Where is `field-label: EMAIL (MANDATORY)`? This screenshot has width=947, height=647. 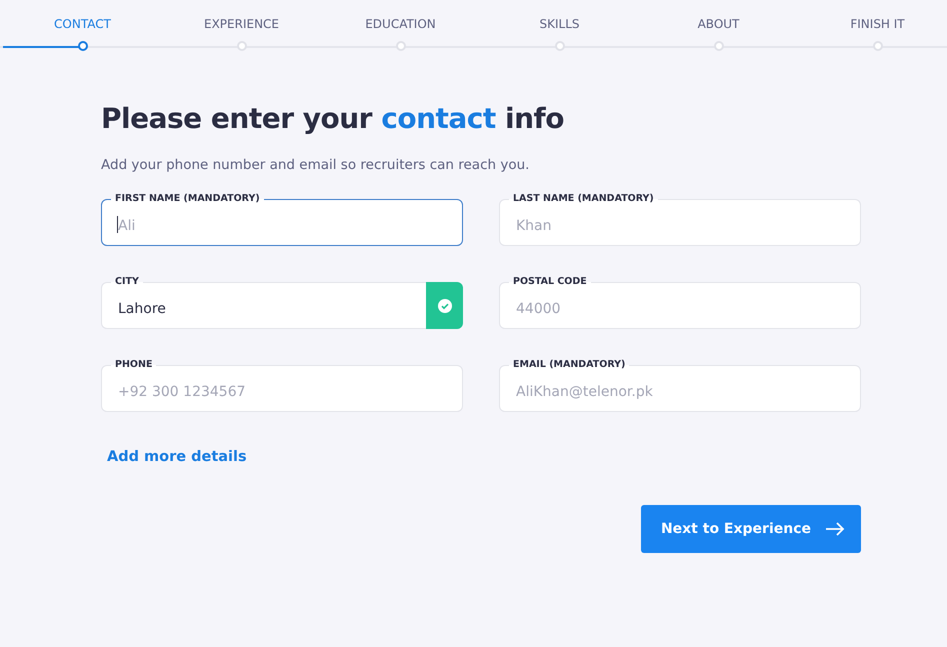 field-label: EMAIL (MANDATORY) is located at coordinates (569, 365).